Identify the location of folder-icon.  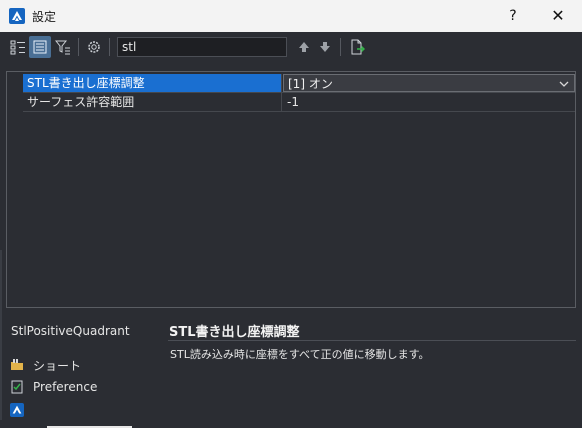
(17, 365).